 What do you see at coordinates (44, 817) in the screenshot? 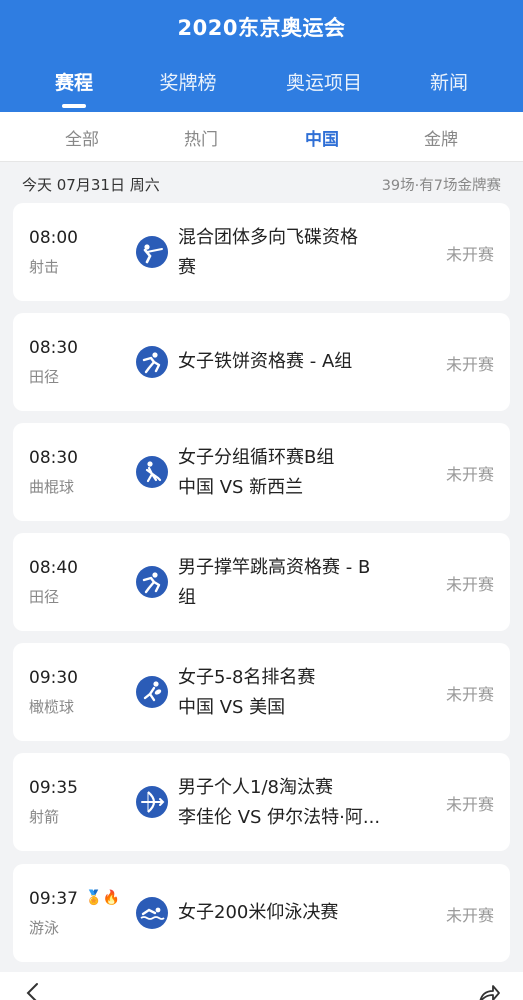
I see `sport-name: 射箭` at bounding box center [44, 817].